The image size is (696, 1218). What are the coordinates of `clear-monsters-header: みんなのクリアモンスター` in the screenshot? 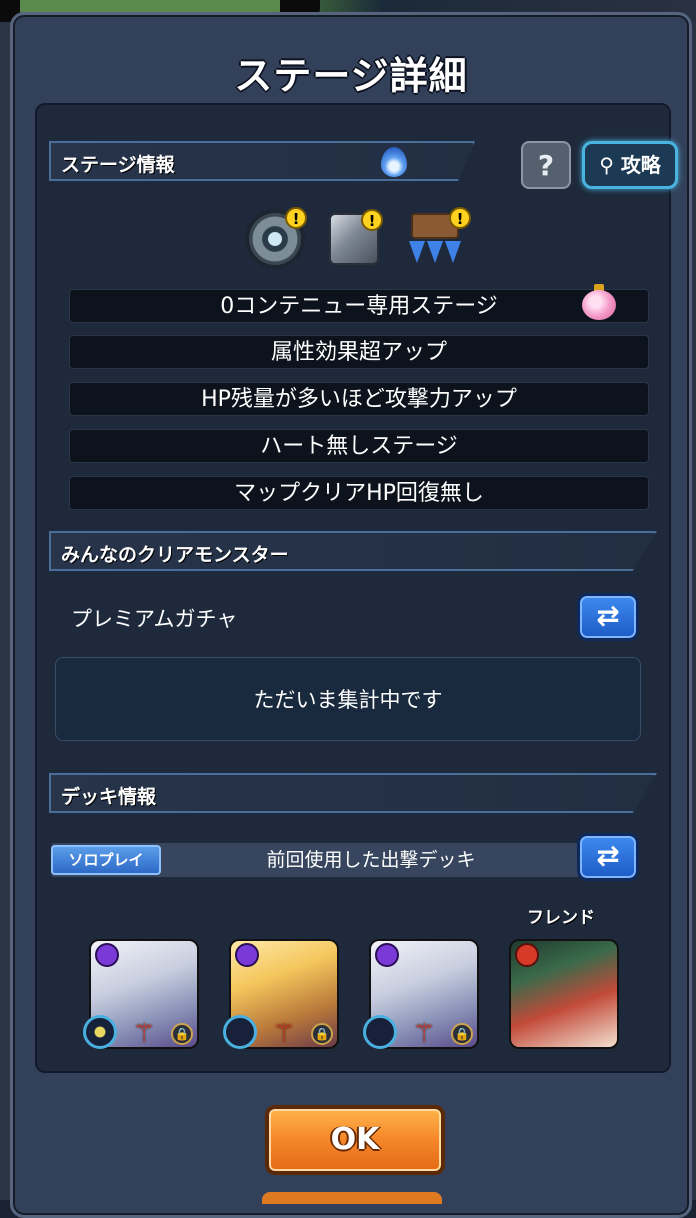 It's located at (353, 551).